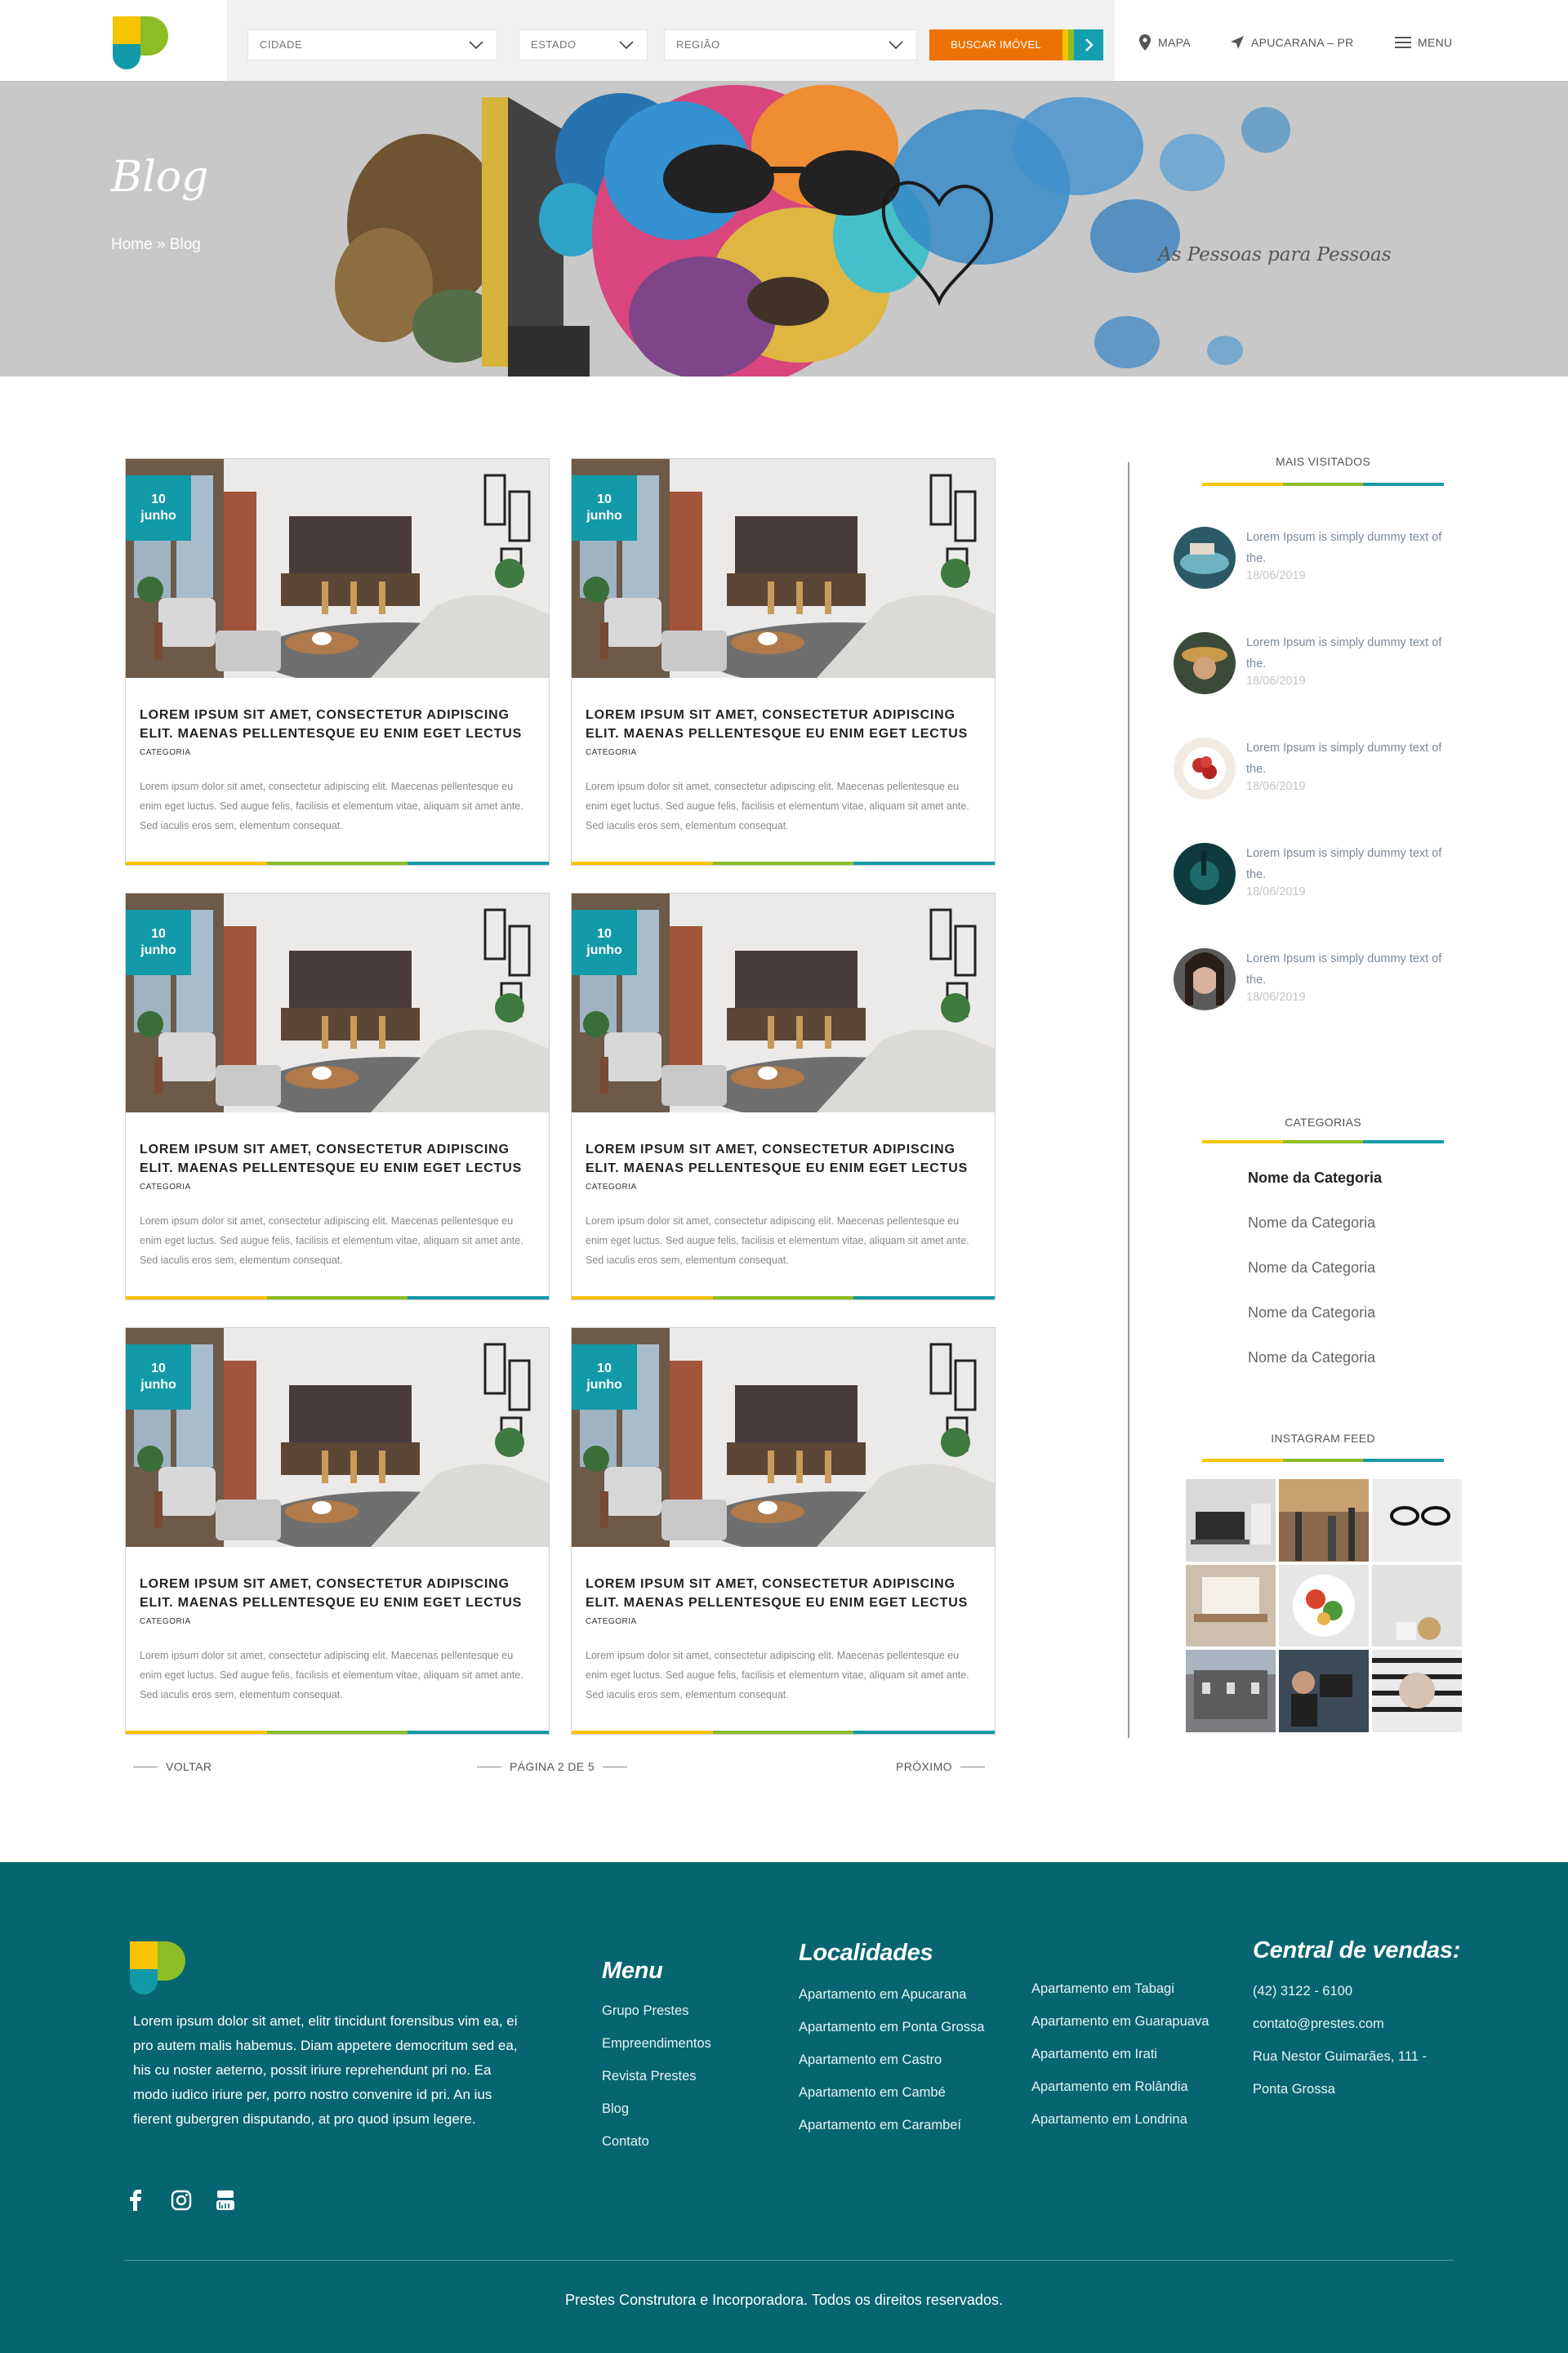 The width and height of the screenshot is (1568, 2353). What do you see at coordinates (1128, 1100) in the screenshot?
I see `sidebar-divider` at bounding box center [1128, 1100].